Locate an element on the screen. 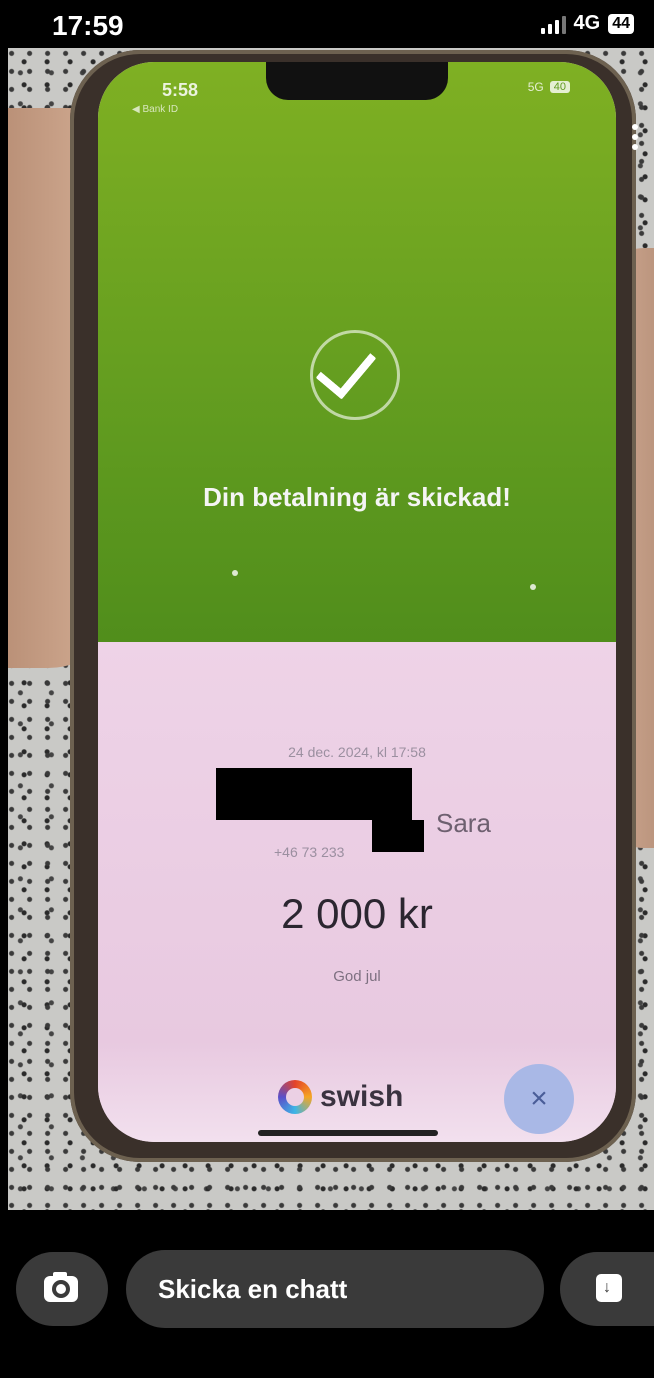 This screenshot has height=1378, width=654. phone-status-indicators: 5G 40 is located at coordinates (549, 87).